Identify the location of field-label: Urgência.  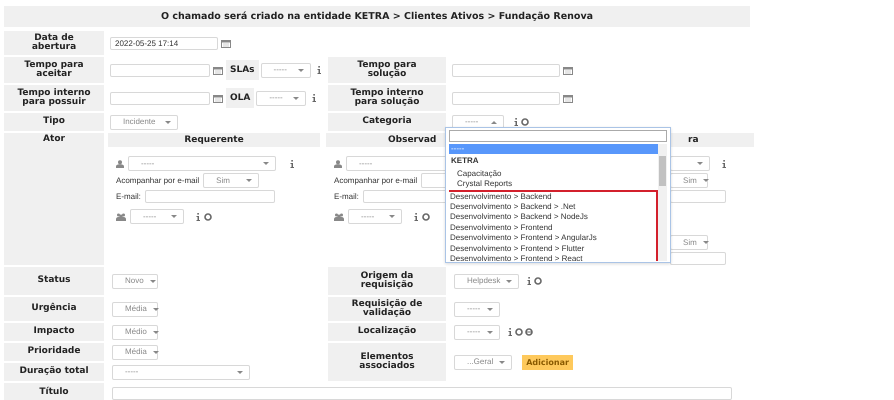
(54, 309).